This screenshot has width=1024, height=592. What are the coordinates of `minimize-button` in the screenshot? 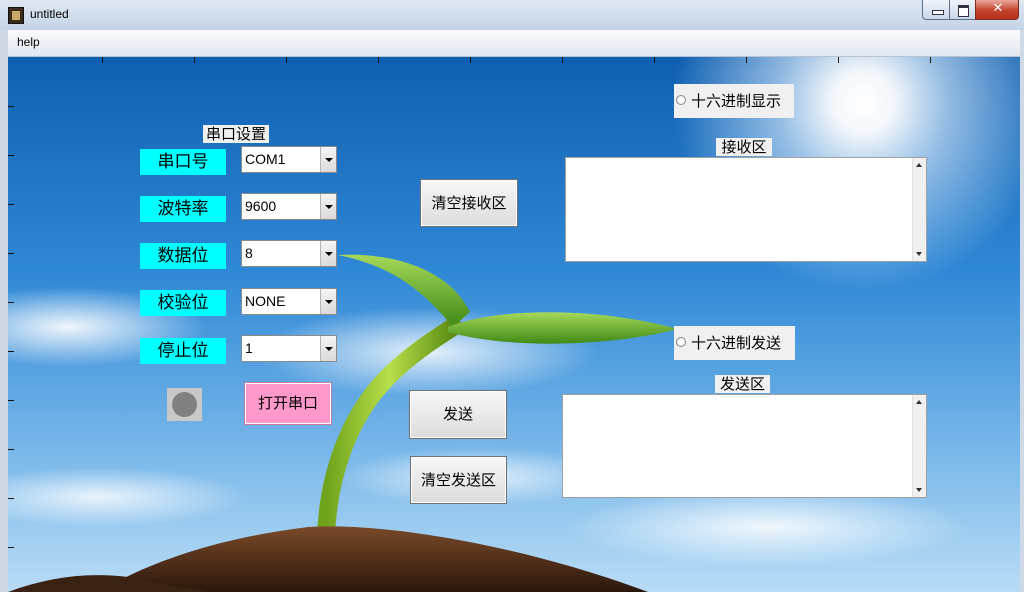 It's located at (936, 10).